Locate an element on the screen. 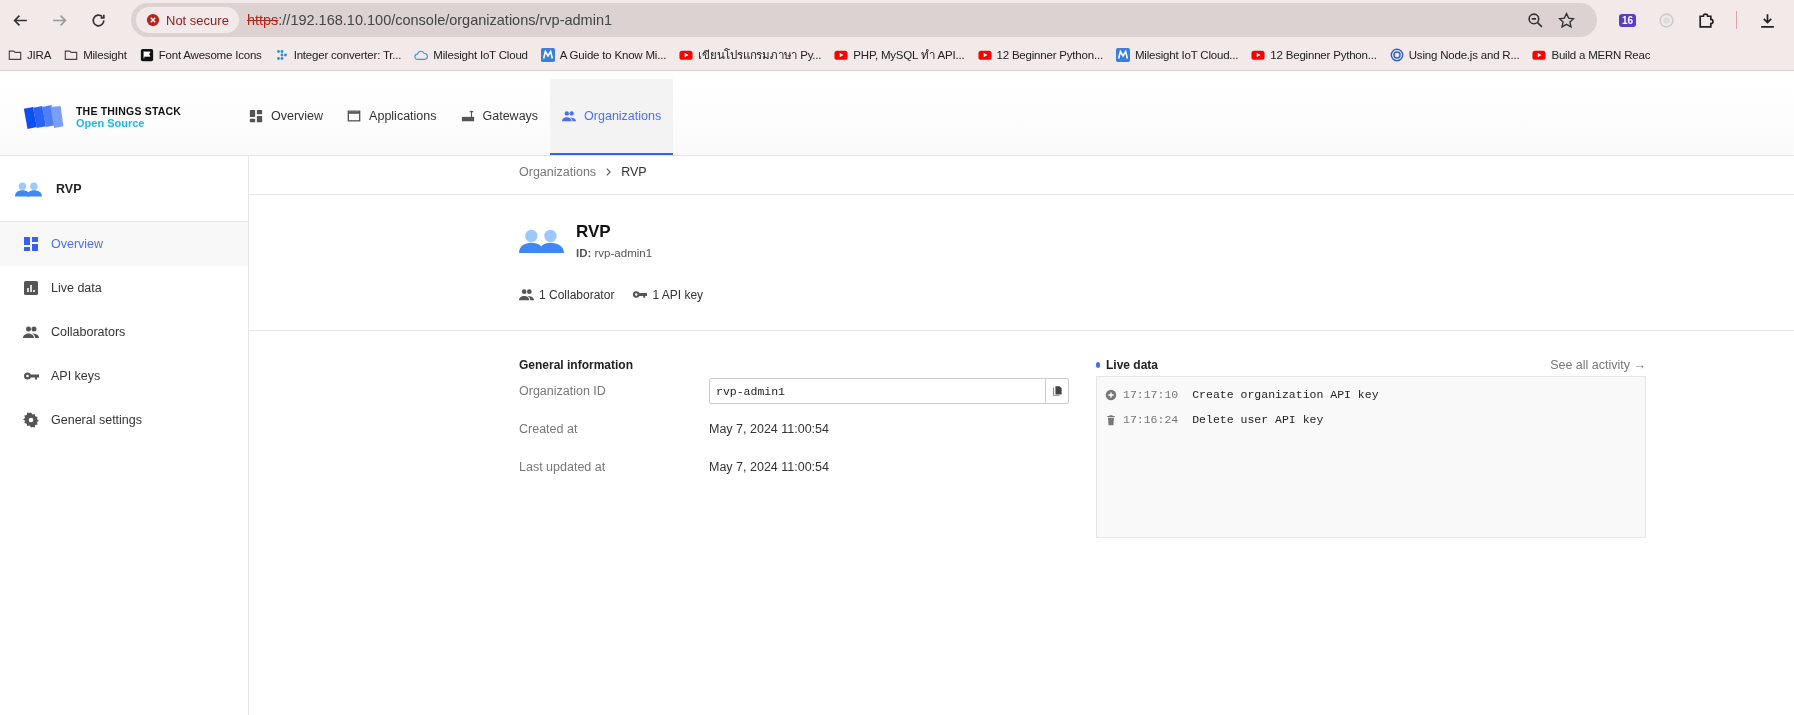  field-label: Created at is located at coordinates (549, 429).